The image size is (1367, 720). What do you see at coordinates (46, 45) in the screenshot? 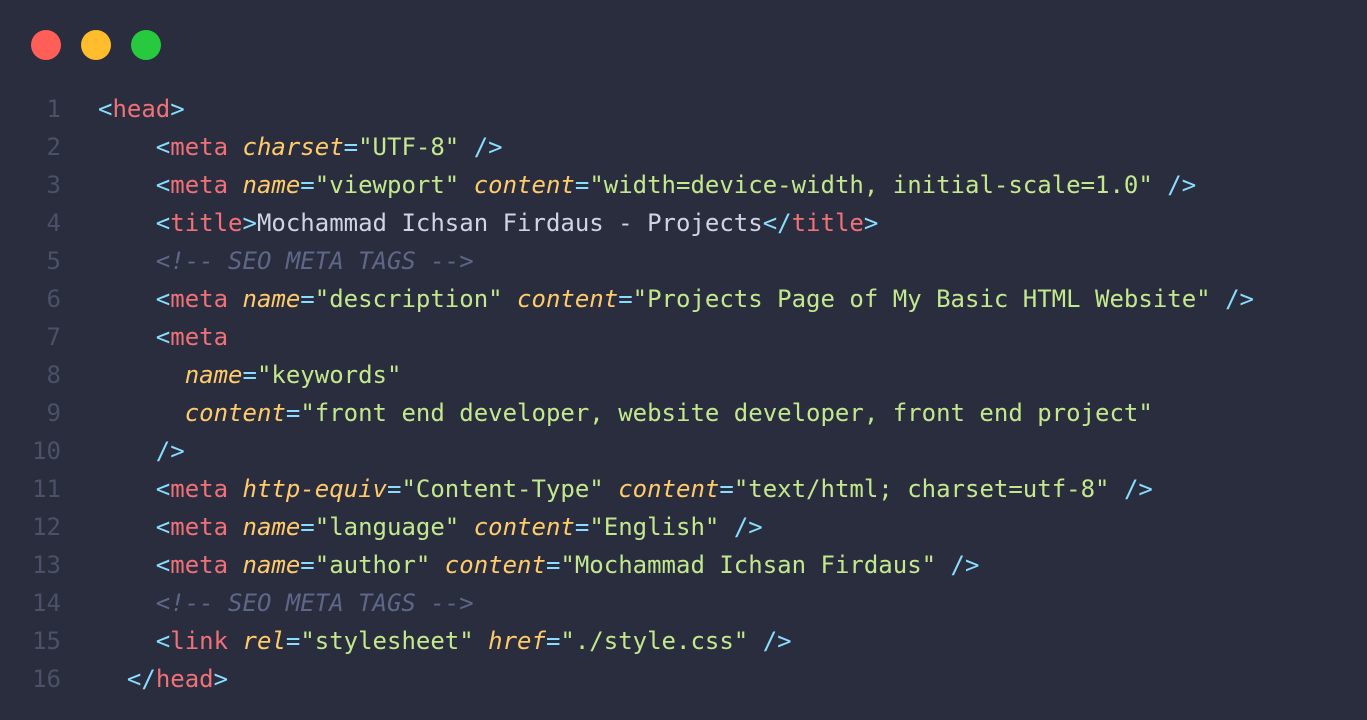
I see `close-window-dot` at bounding box center [46, 45].